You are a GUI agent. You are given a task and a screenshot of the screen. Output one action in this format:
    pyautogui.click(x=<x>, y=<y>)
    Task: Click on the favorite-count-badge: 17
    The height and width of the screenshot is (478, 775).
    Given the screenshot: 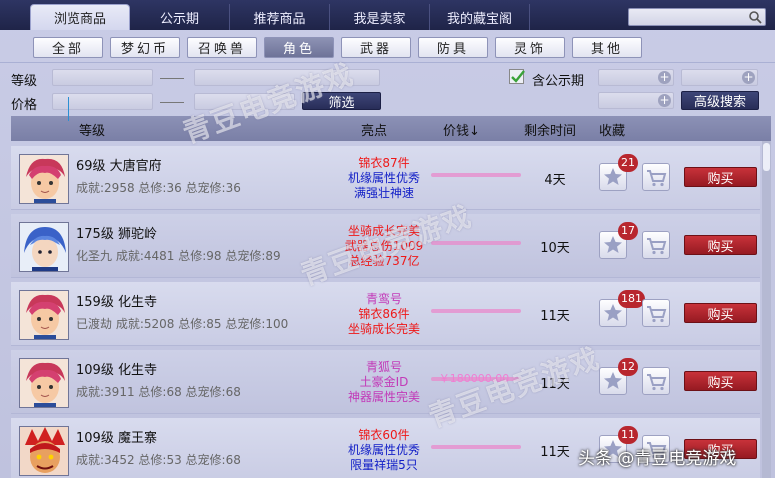 What is the action you would take?
    pyautogui.click(x=628, y=231)
    